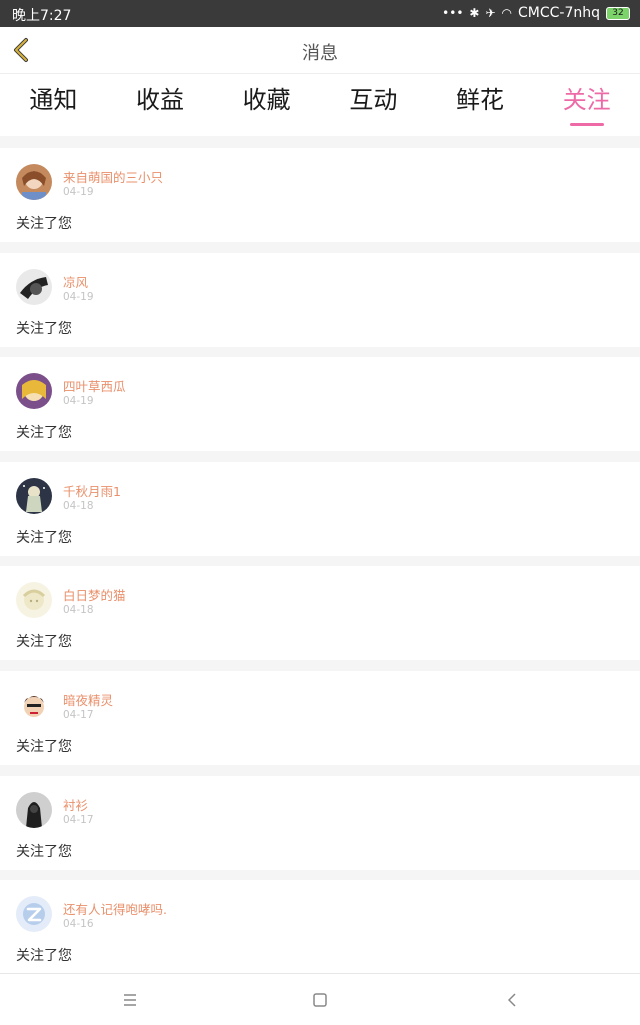  I want to click on airplane-icon: ✈, so click(490, 13).